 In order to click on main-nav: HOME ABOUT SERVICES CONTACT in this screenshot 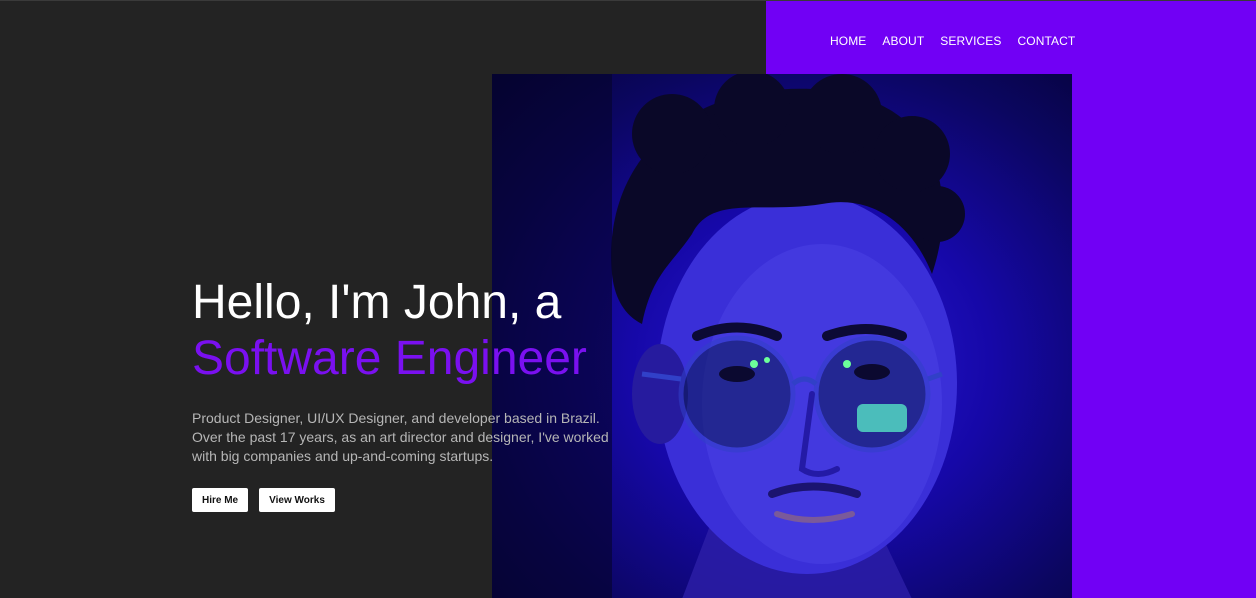, I will do `click(952, 41)`.